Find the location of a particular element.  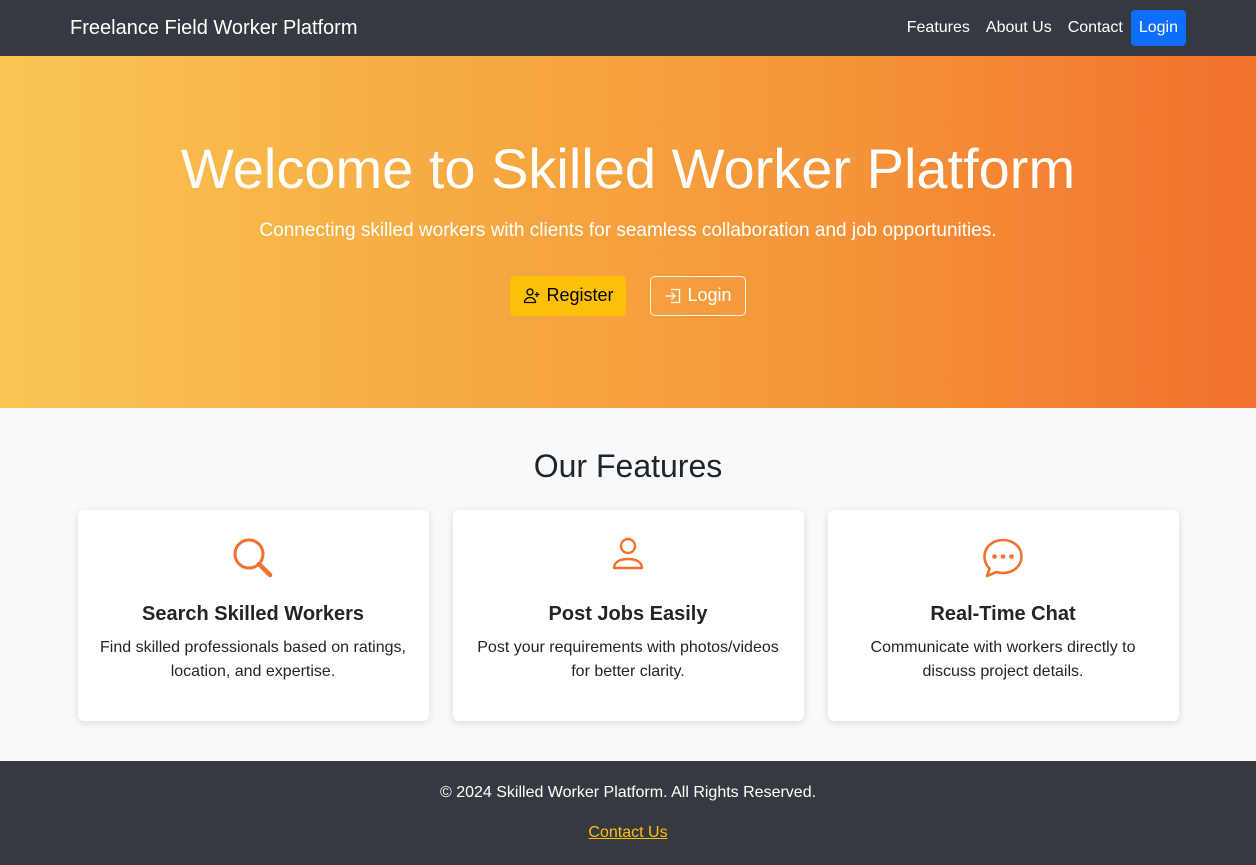

nav-link-contact: Contact is located at coordinates (1095, 28).